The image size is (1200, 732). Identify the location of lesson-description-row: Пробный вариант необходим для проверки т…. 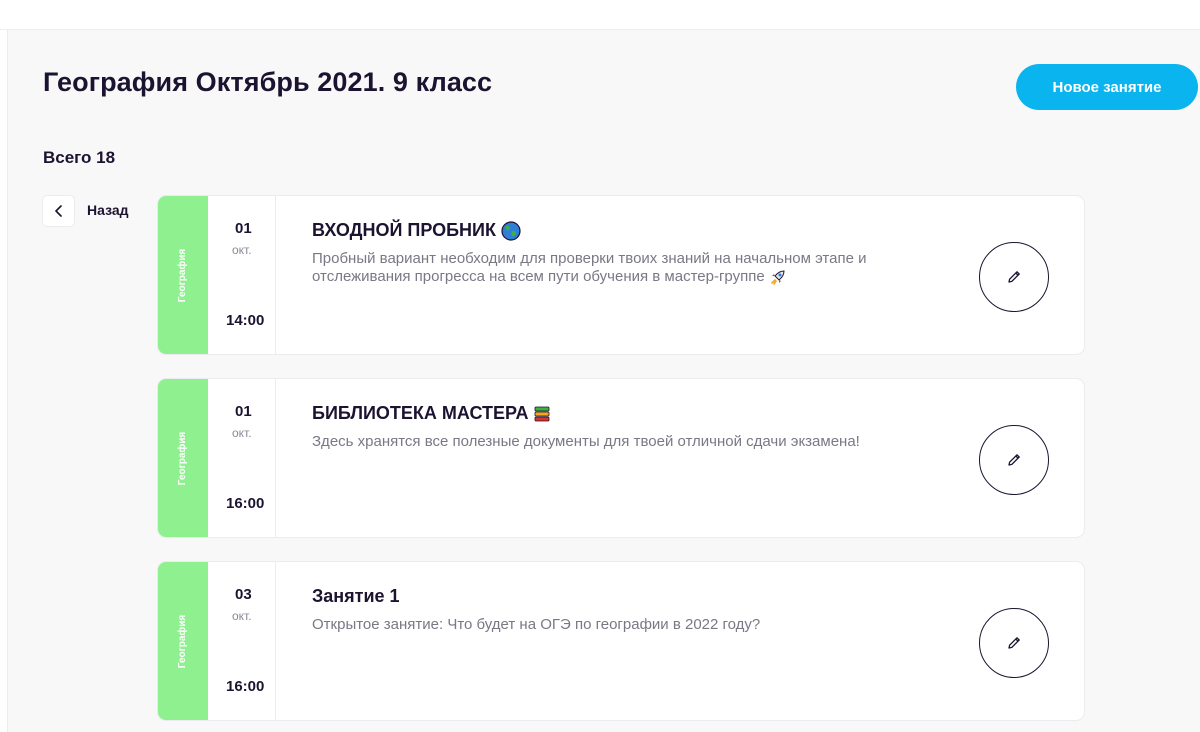
(622, 268).